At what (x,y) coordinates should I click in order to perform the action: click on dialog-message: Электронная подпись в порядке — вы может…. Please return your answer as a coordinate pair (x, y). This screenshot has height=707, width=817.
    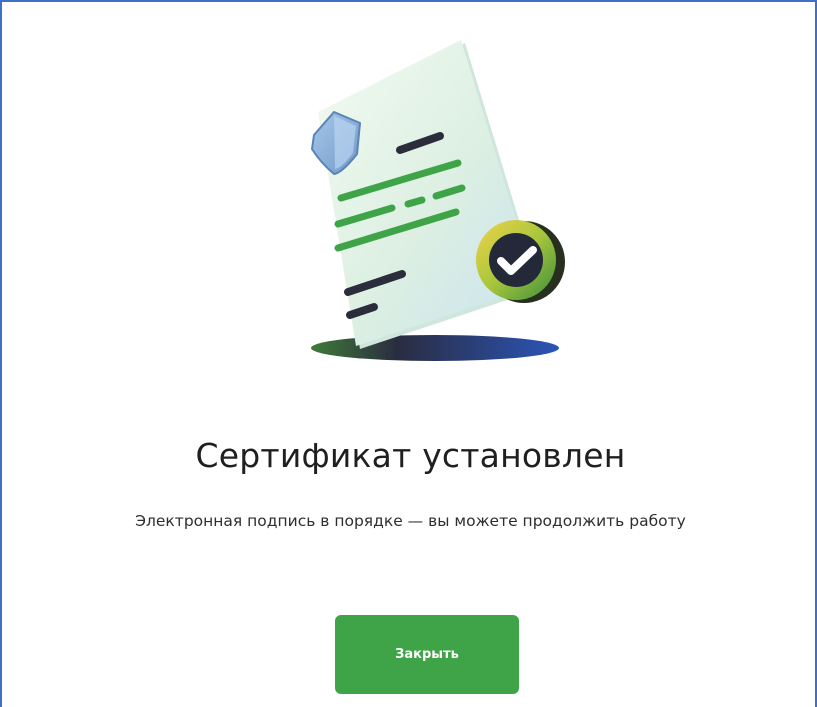
    Looking at the image, I should click on (410, 521).